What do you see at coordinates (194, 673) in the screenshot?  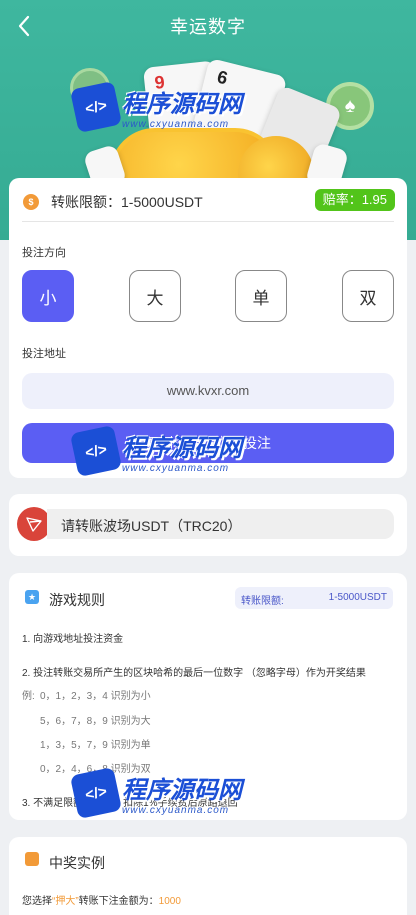 I see `rule-2: 2. 投注转账交易所产生的区块哈希的最后一位数字 （忽略字母）作为开奖结果` at bounding box center [194, 673].